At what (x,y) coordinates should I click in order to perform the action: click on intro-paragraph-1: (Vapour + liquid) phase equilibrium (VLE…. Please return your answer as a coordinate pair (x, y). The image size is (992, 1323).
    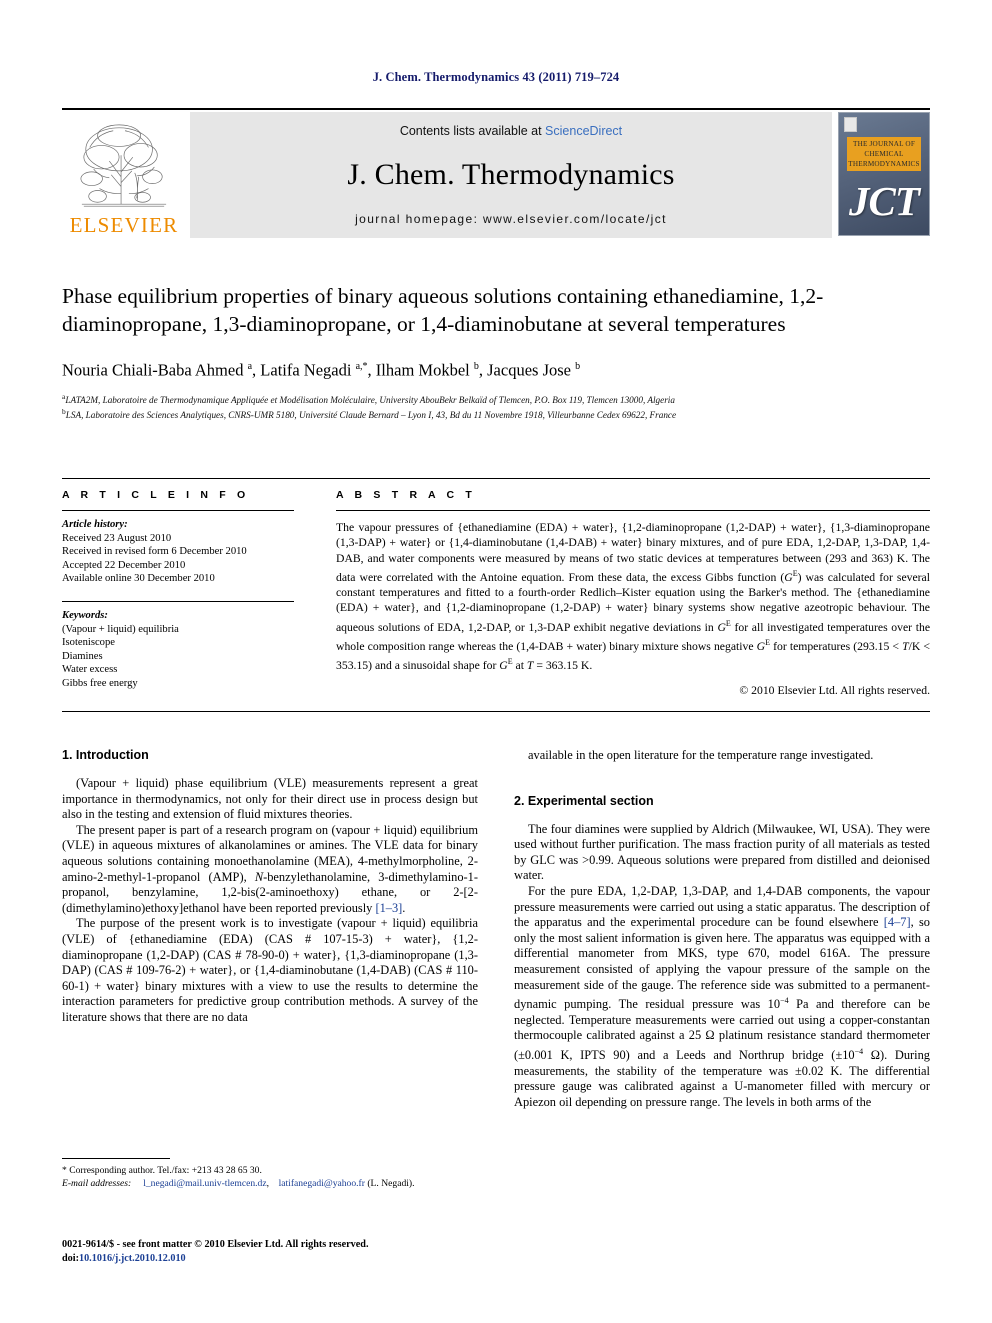
    Looking at the image, I should click on (270, 799).